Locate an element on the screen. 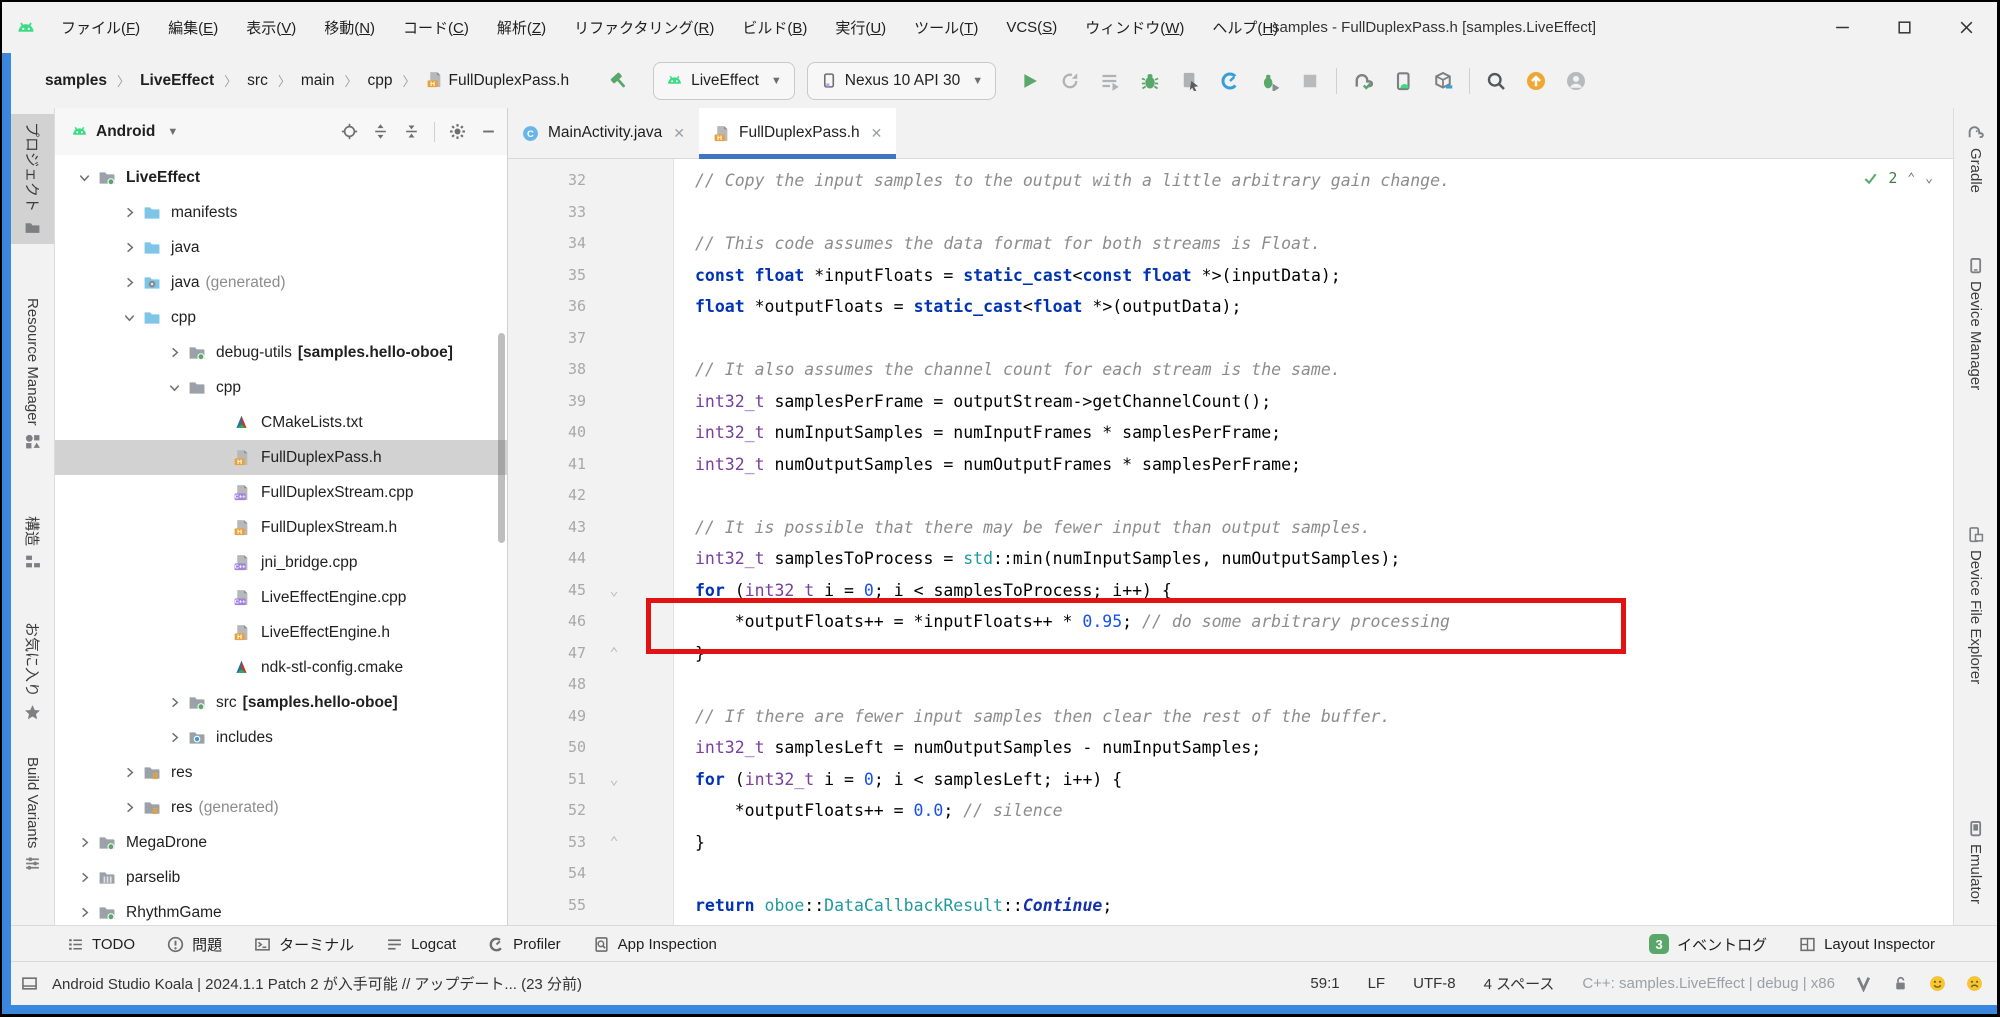 This screenshot has height=1017, width=2000. tool-stripe-Resource Manager: Resource Manager is located at coordinates (32, 374).